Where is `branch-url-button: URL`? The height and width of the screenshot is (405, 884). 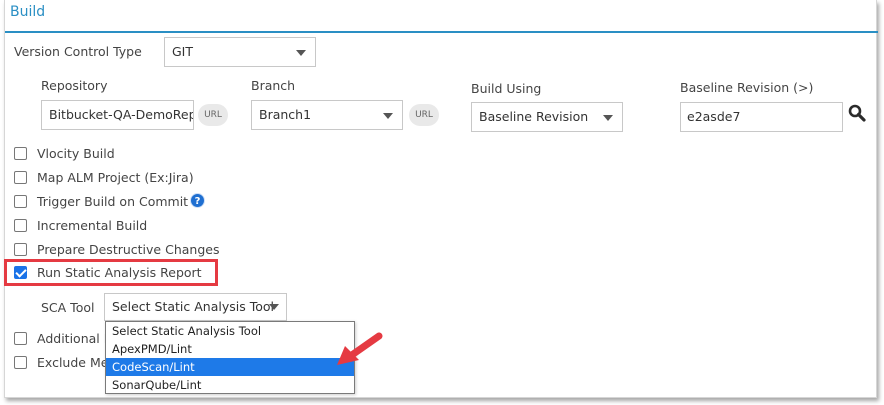
branch-url-button: URL is located at coordinates (424, 115).